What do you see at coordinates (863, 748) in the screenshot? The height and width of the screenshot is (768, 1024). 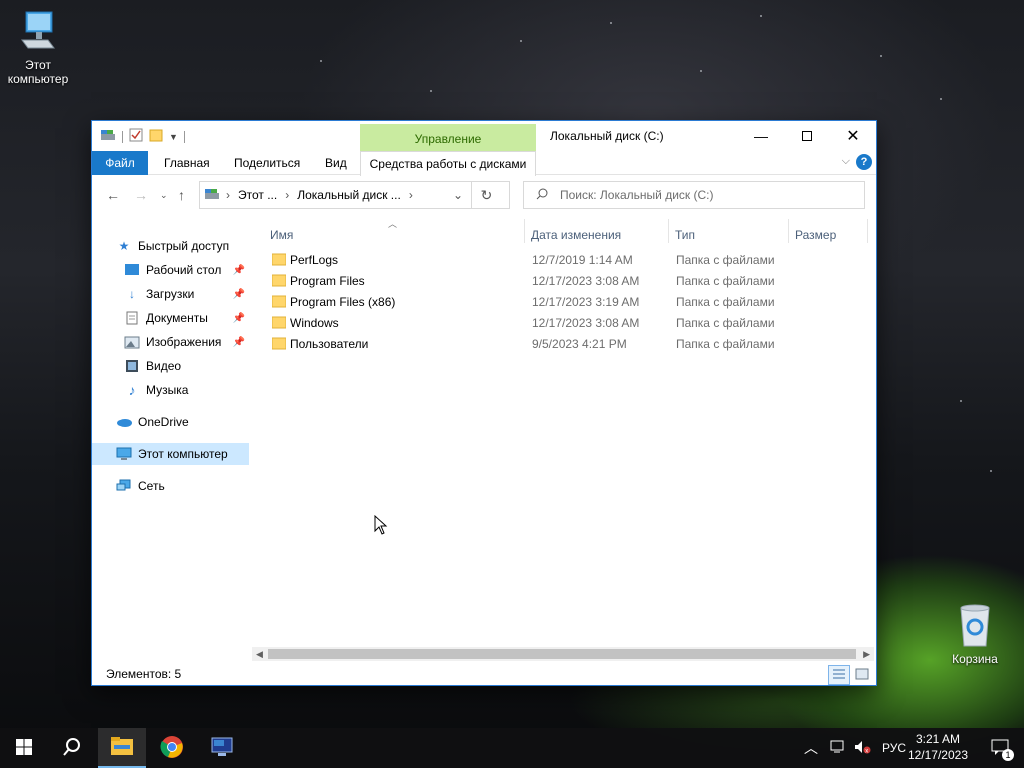 I see `volume-muted-icon: x` at bounding box center [863, 748].